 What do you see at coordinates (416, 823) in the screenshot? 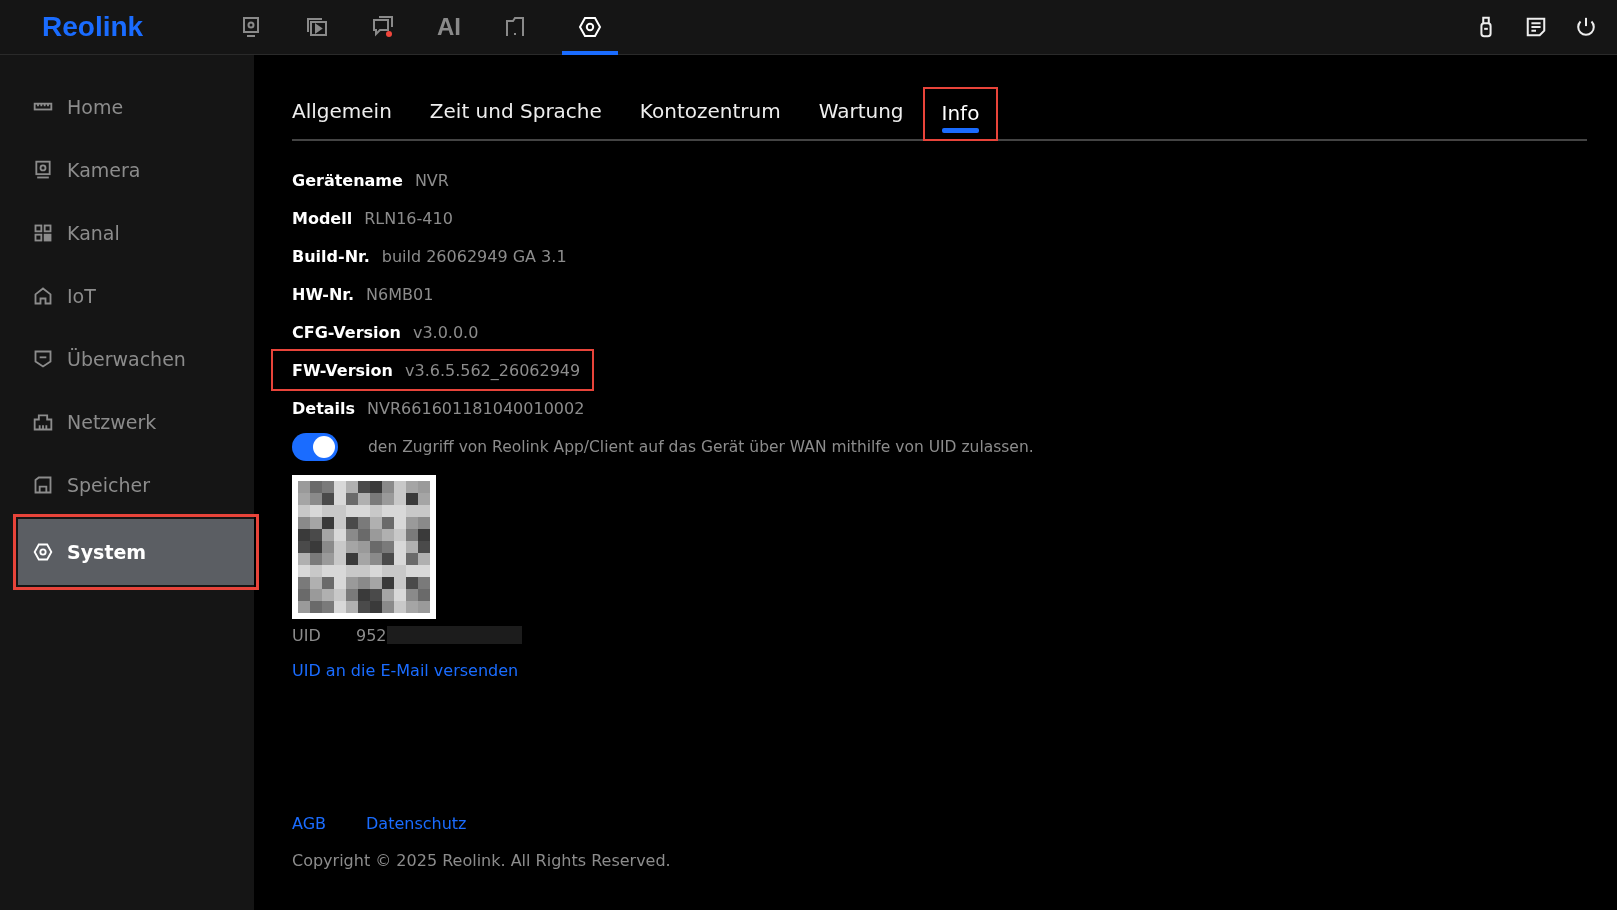
I see `footer-link: Datenschutz` at bounding box center [416, 823].